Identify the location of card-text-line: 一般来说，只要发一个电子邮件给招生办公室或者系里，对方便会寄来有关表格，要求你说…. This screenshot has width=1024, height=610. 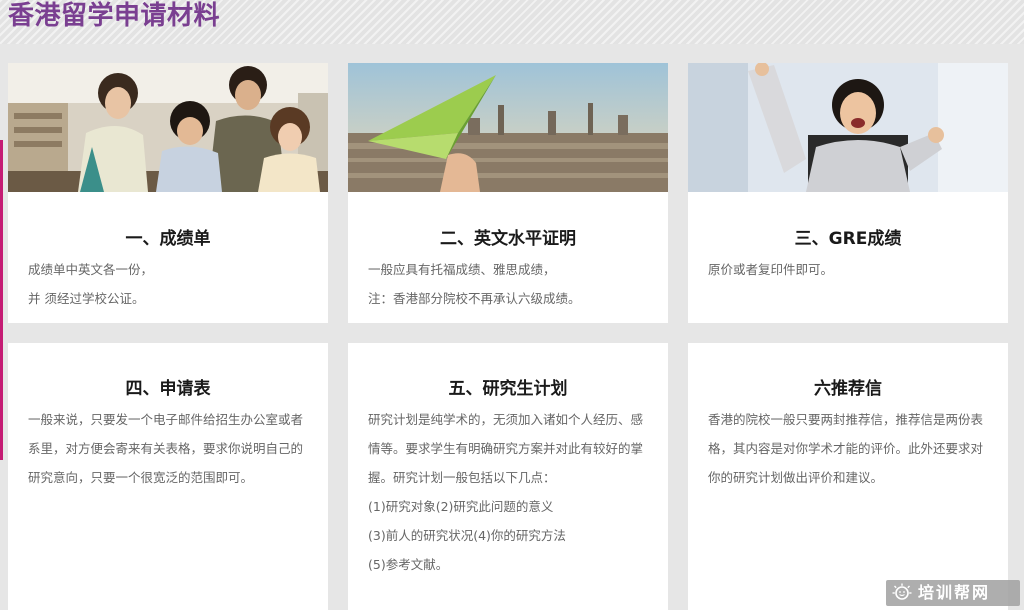
(166, 448).